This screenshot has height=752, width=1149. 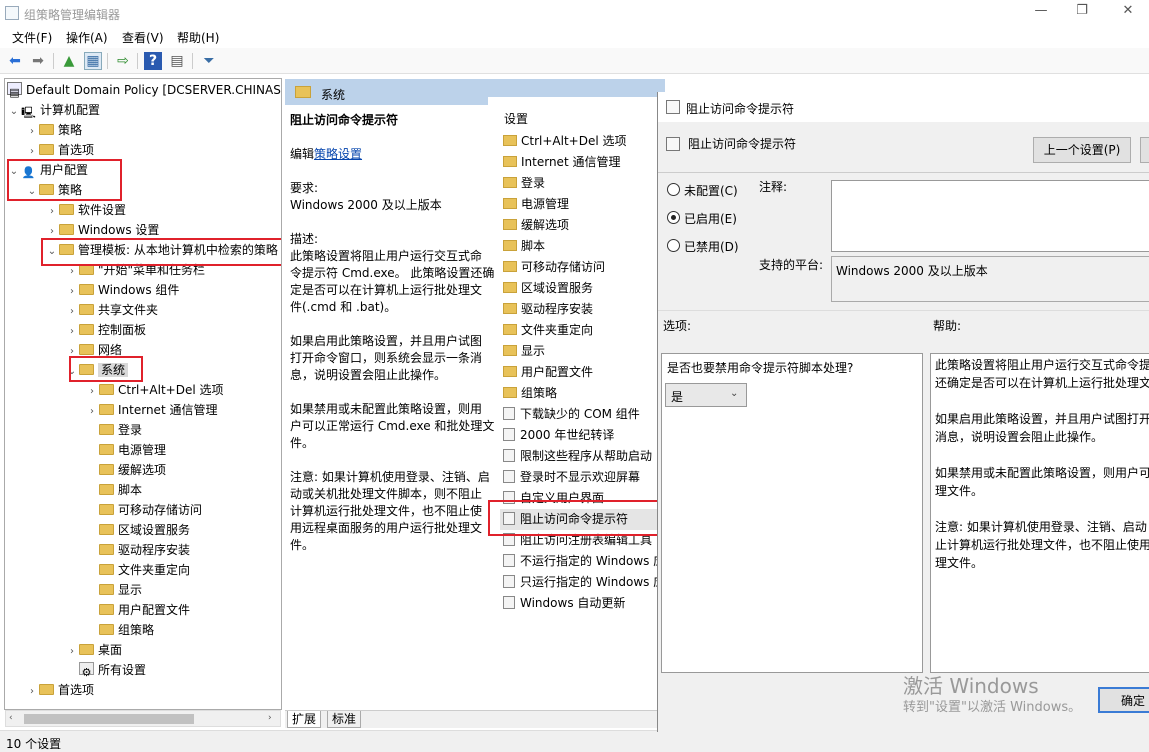 What do you see at coordinates (304, 719) in the screenshot?
I see `tab-extended: 扩展` at bounding box center [304, 719].